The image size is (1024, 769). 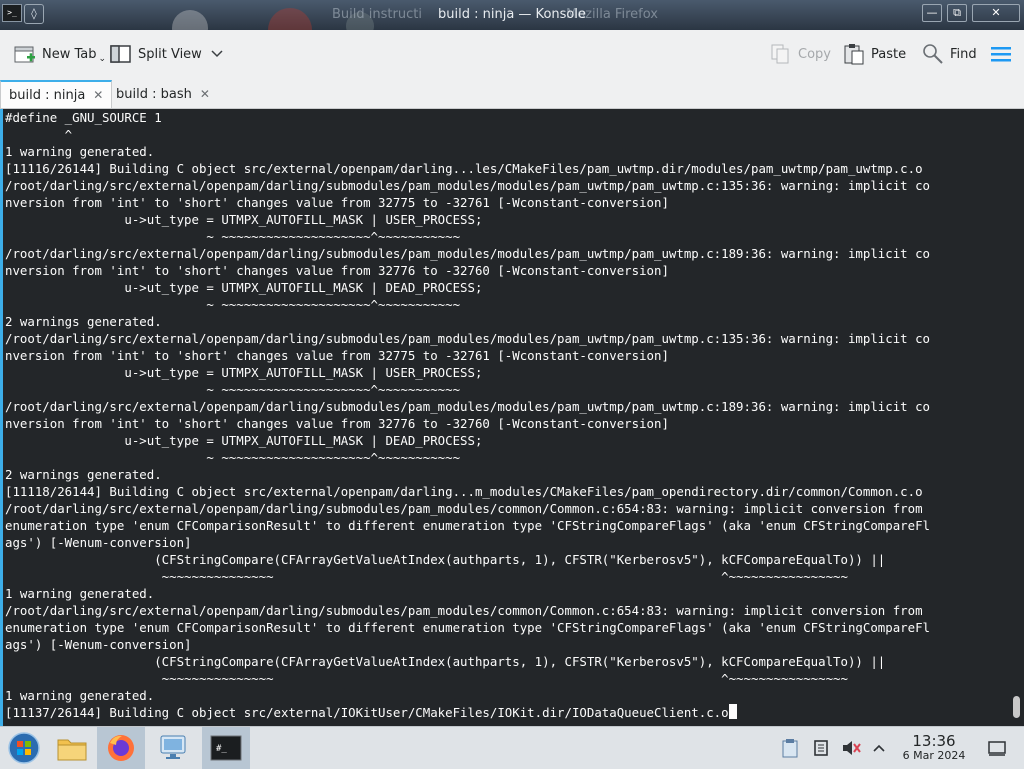 I want to click on hamburger-menu-button, so click(x=1004, y=54).